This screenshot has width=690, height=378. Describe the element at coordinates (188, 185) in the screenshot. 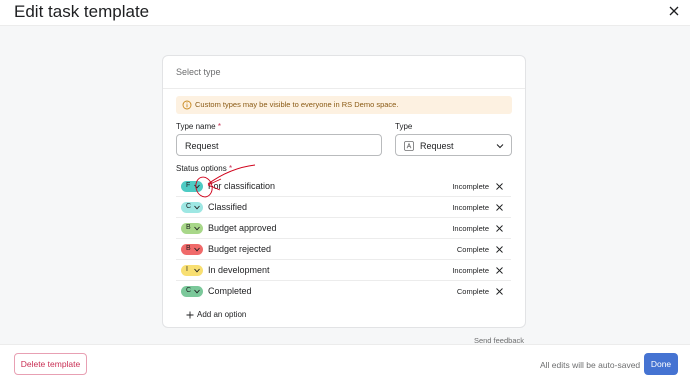

I see `status-letter: F` at that location.